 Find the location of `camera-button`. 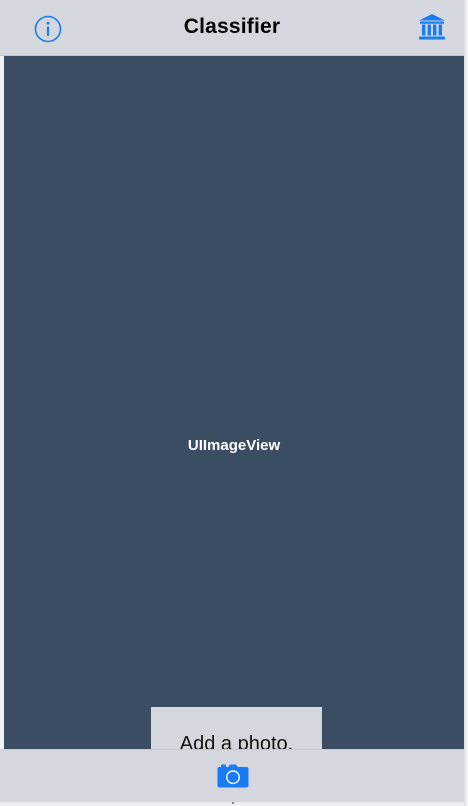

camera-button is located at coordinates (233, 776).